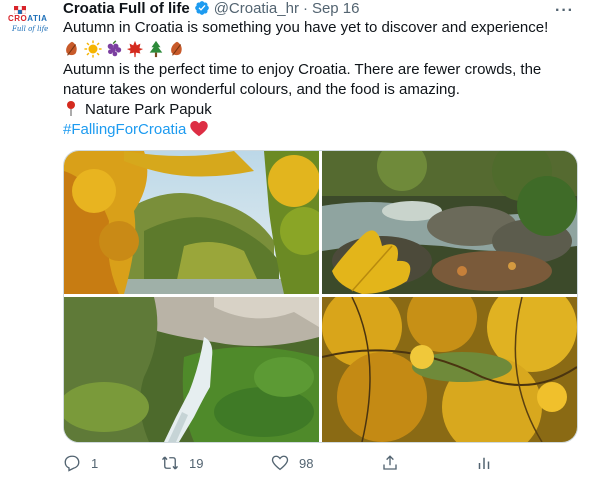 Image resolution: width=589 pixels, height=478 pixels. What do you see at coordinates (199, 129) in the screenshot?
I see `red-heart-icon` at bounding box center [199, 129].